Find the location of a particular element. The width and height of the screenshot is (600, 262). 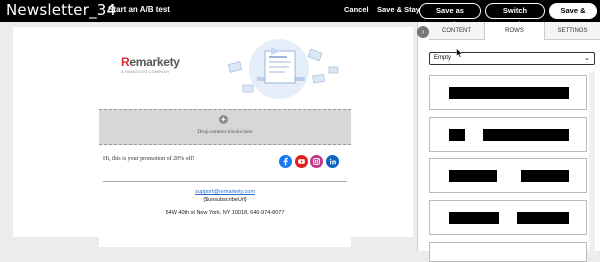

switch-template-button: Switch Template is located at coordinates (515, 16).